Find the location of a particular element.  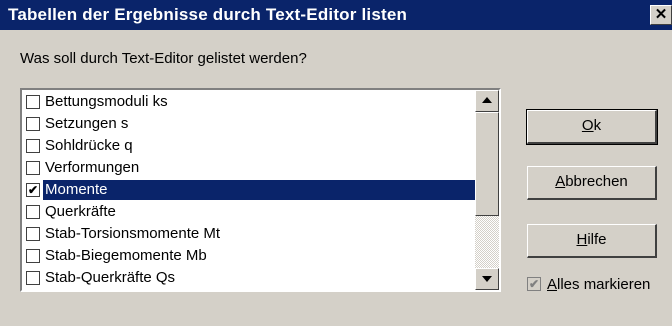

arrow-up-icon is located at coordinates (487, 100).